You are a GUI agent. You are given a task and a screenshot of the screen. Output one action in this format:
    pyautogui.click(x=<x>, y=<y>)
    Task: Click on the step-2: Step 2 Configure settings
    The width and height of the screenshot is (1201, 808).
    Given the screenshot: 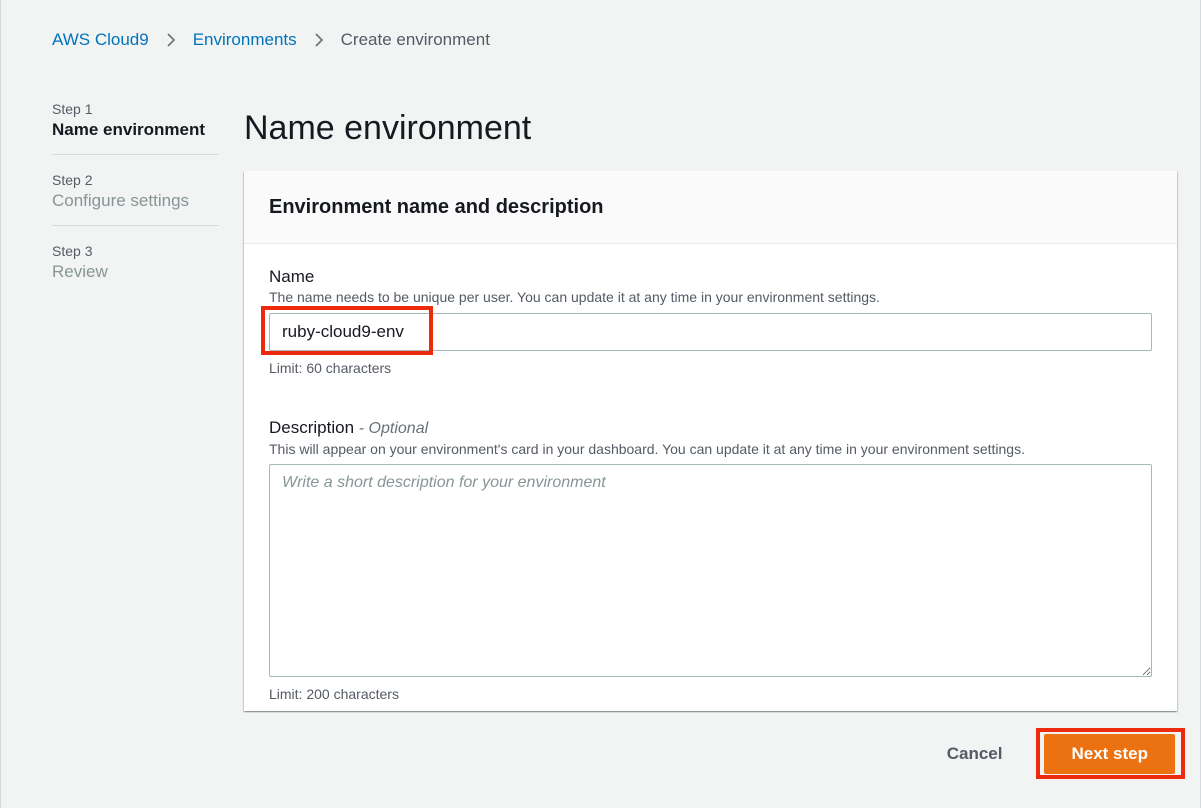 What is the action you would take?
    pyautogui.click(x=135, y=190)
    